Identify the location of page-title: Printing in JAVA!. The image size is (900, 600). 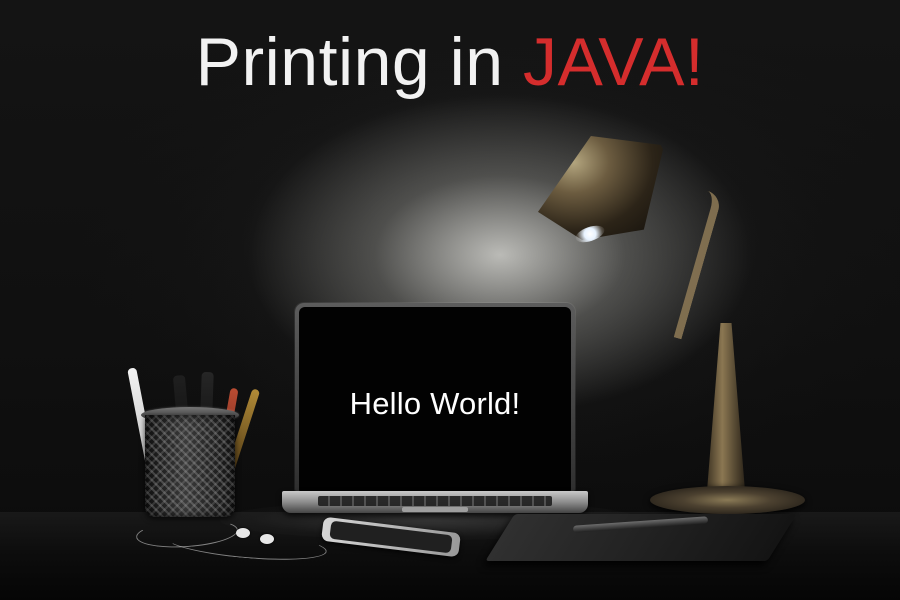
(450, 62).